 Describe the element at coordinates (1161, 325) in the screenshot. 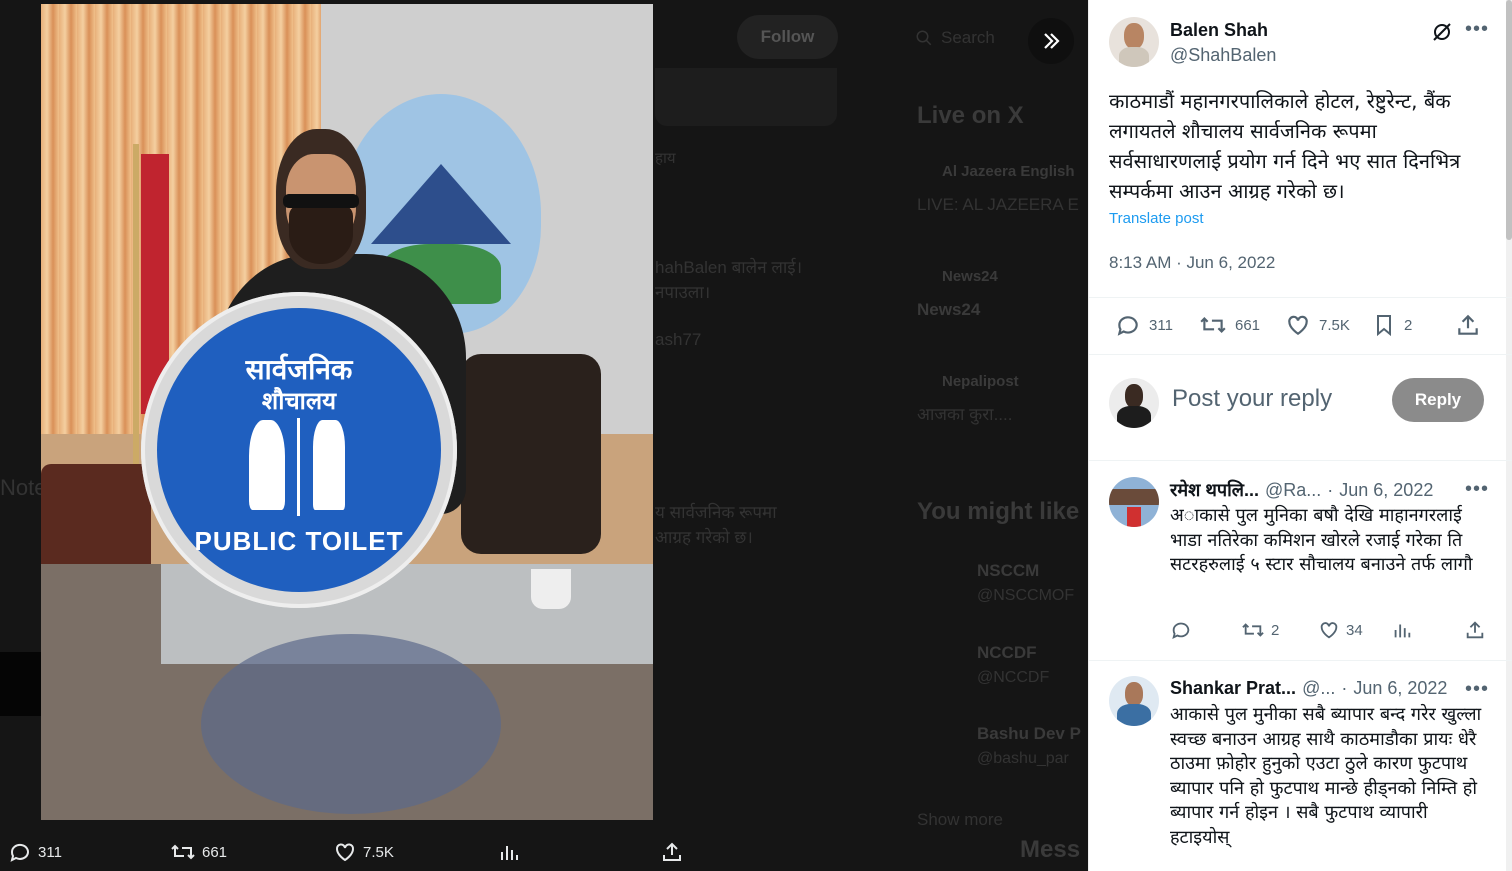

I see `reply-count: 311` at that location.